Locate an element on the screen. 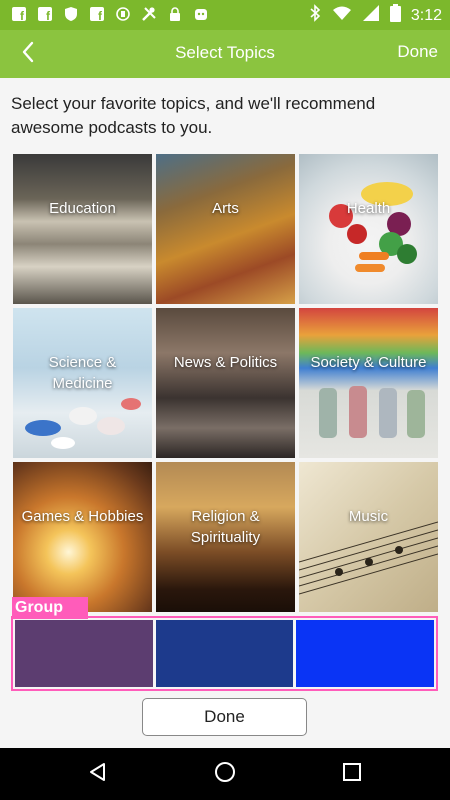 Image resolution: width=450 pixels, height=800 pixels. done-button: Done is located at coordinates (224, 717).